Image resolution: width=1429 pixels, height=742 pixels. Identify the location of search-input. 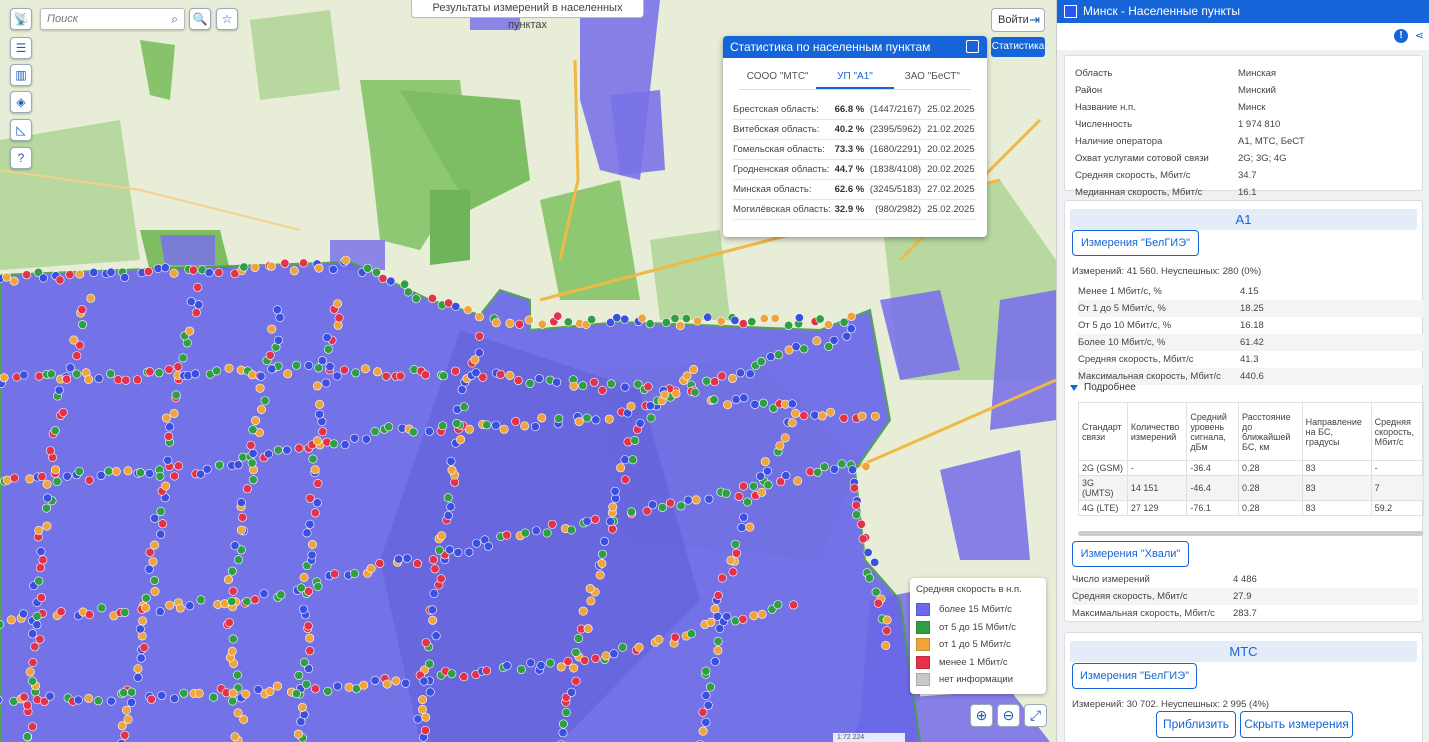
(109, 19).